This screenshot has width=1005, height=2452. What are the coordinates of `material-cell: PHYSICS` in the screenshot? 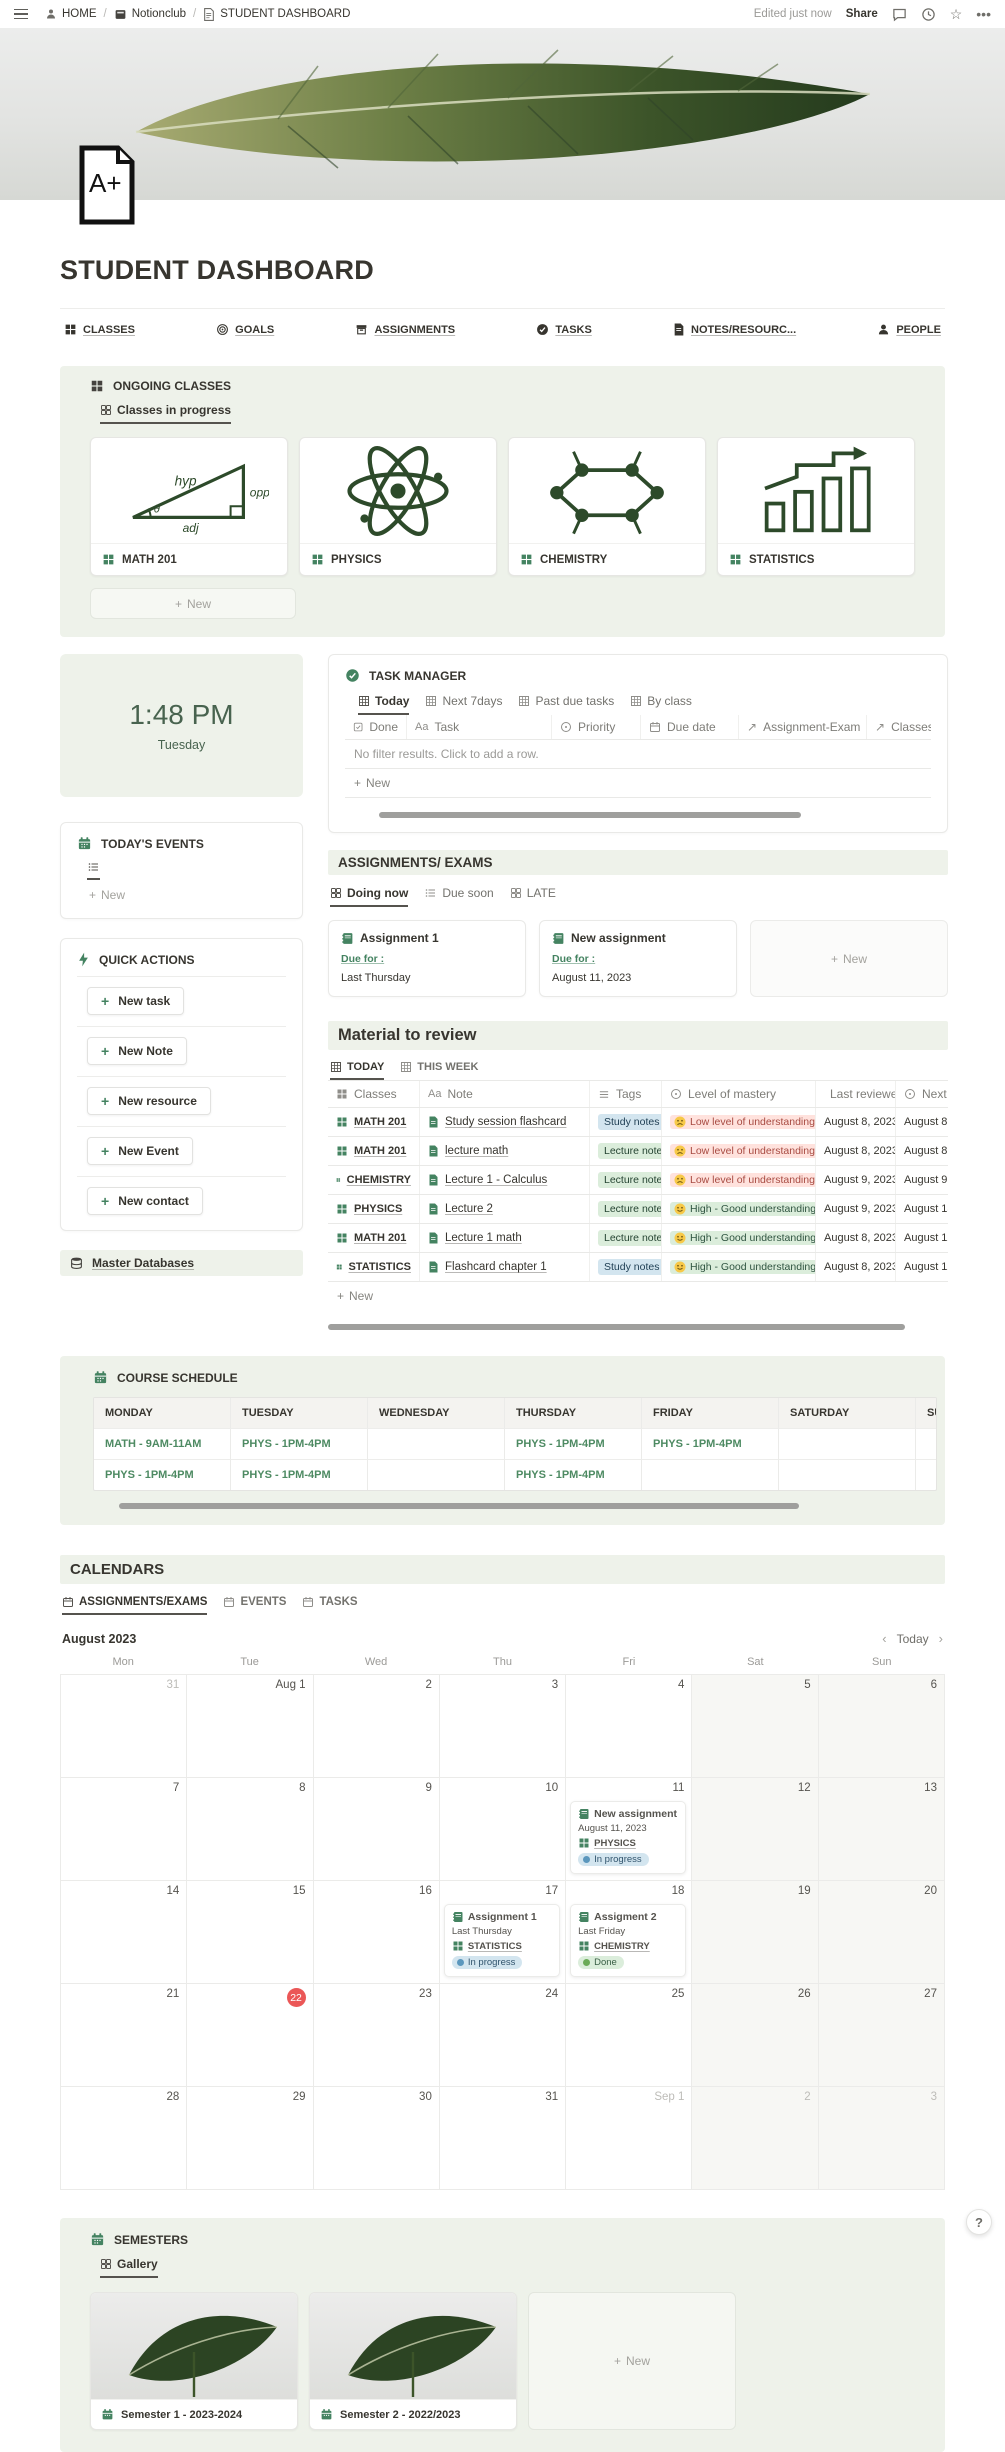 It's located at (374, 1209).